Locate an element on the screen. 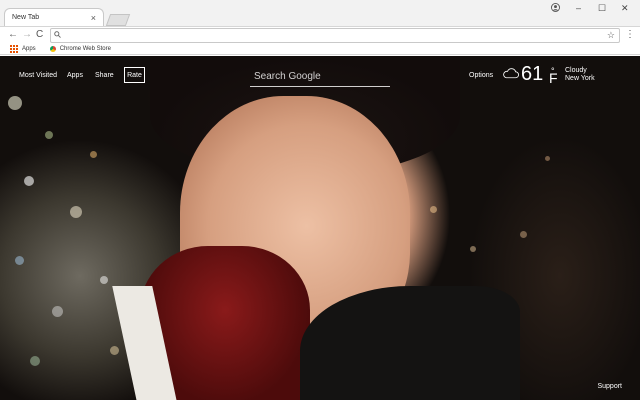 Image resolution: width=640 pixels, height=400 pixels. bookmark-label: Apps is located at coordinates (29, 48).